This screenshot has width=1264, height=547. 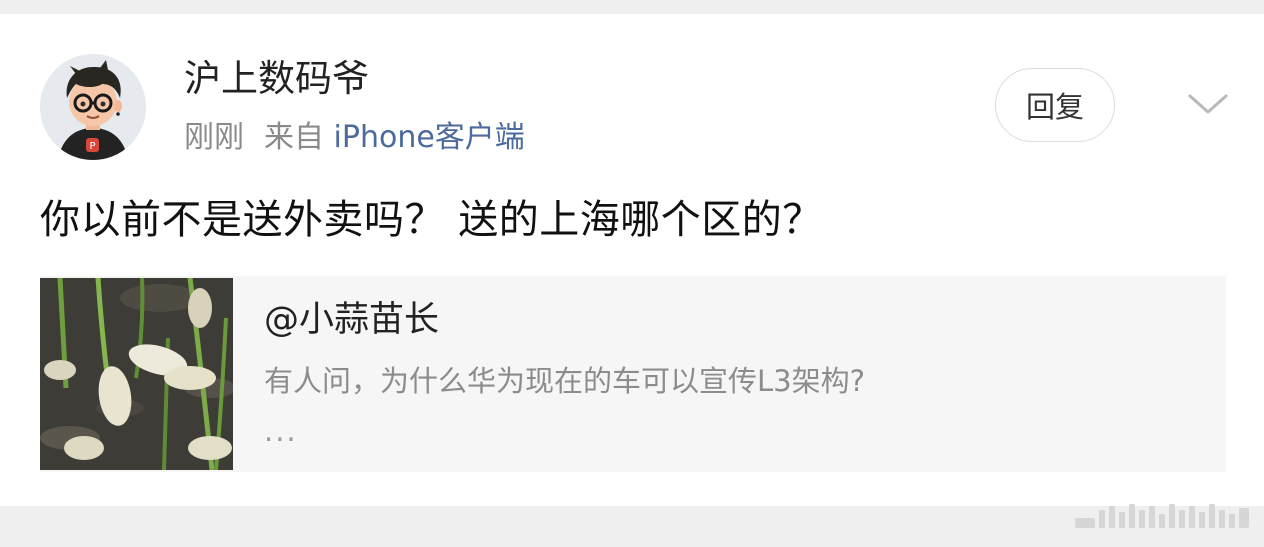 I want to click on source-link: iPhone客户端, so click(x=429, y=137).